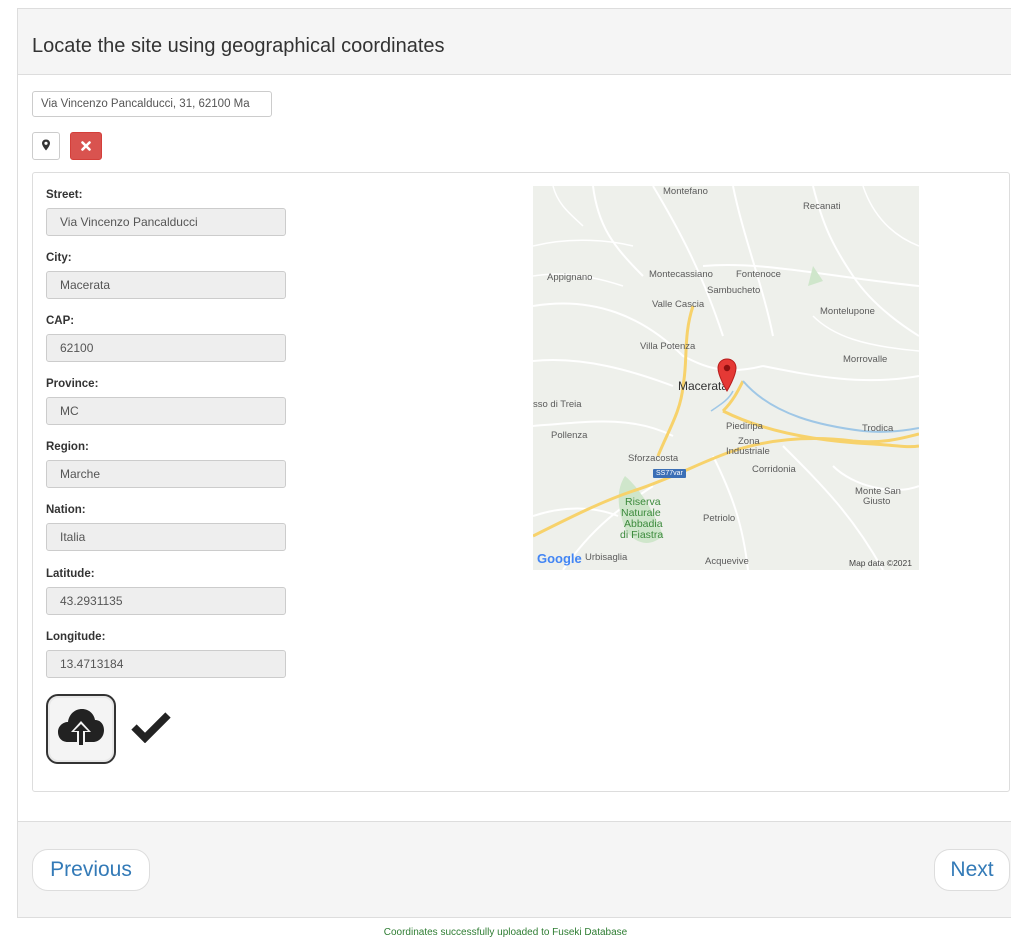 The height and width of the screenshot is (948, 1011). What do you see at coordinates (59, 258) in the screenshot?
I see `city-label: City:` at bounding box center [59, 258].